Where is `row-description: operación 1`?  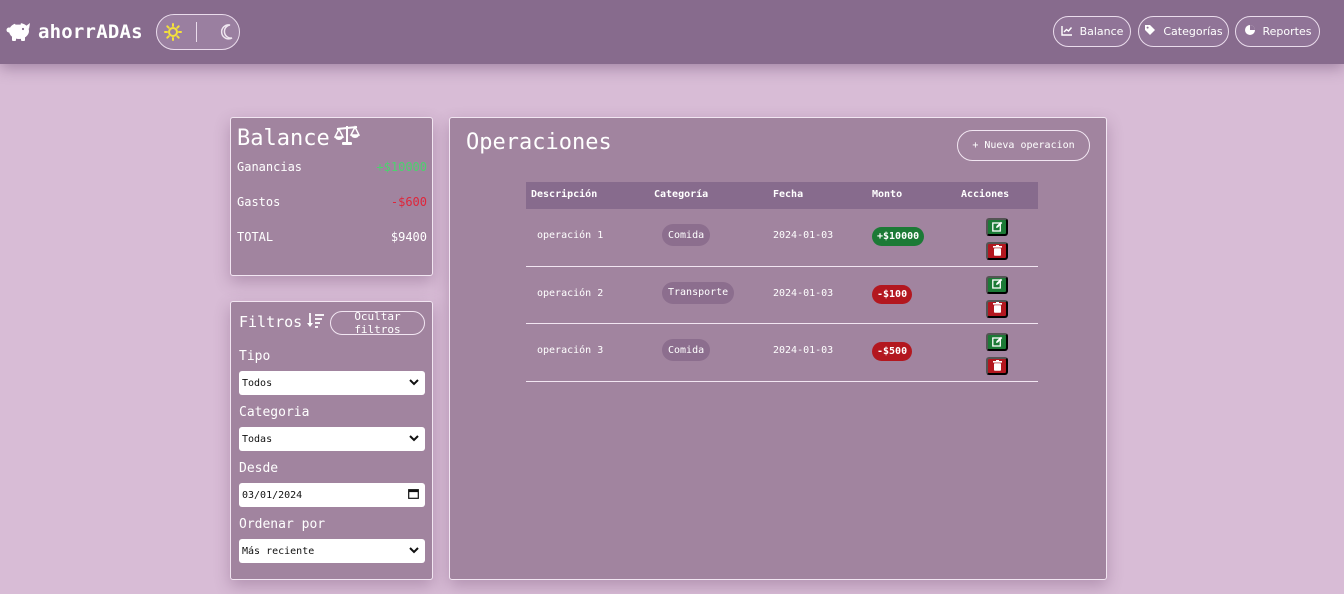
row-description: operación 1 is located at coordinates (570, 235).